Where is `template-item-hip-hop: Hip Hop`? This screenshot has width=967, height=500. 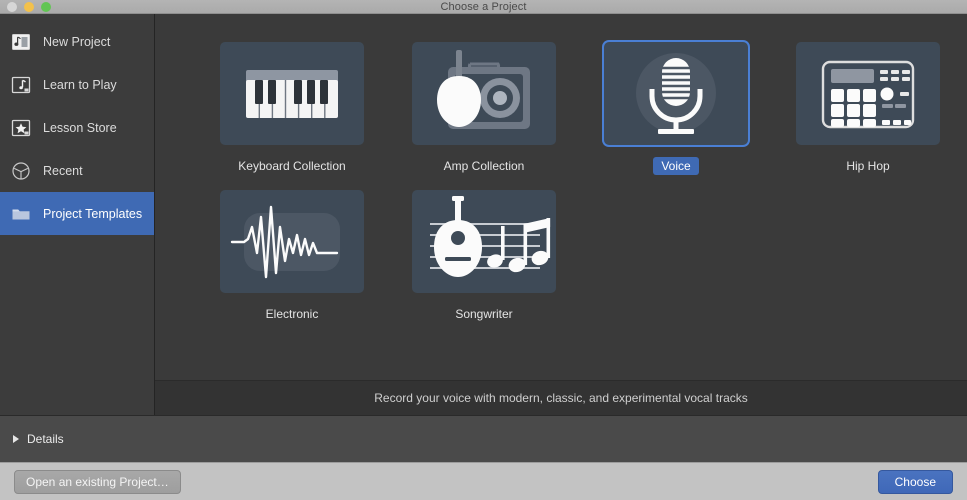
template-item-hip-hop: Hip Hop is located at coordinates (868, 108).